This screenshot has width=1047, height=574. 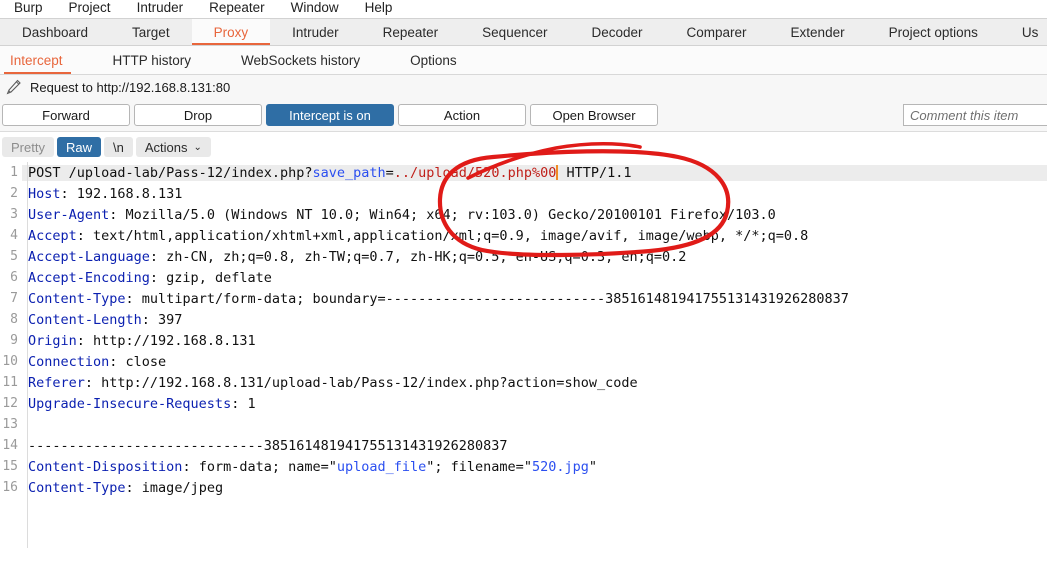 I want to click on tab-intruder: Intruder, so click(x=315, y=32).